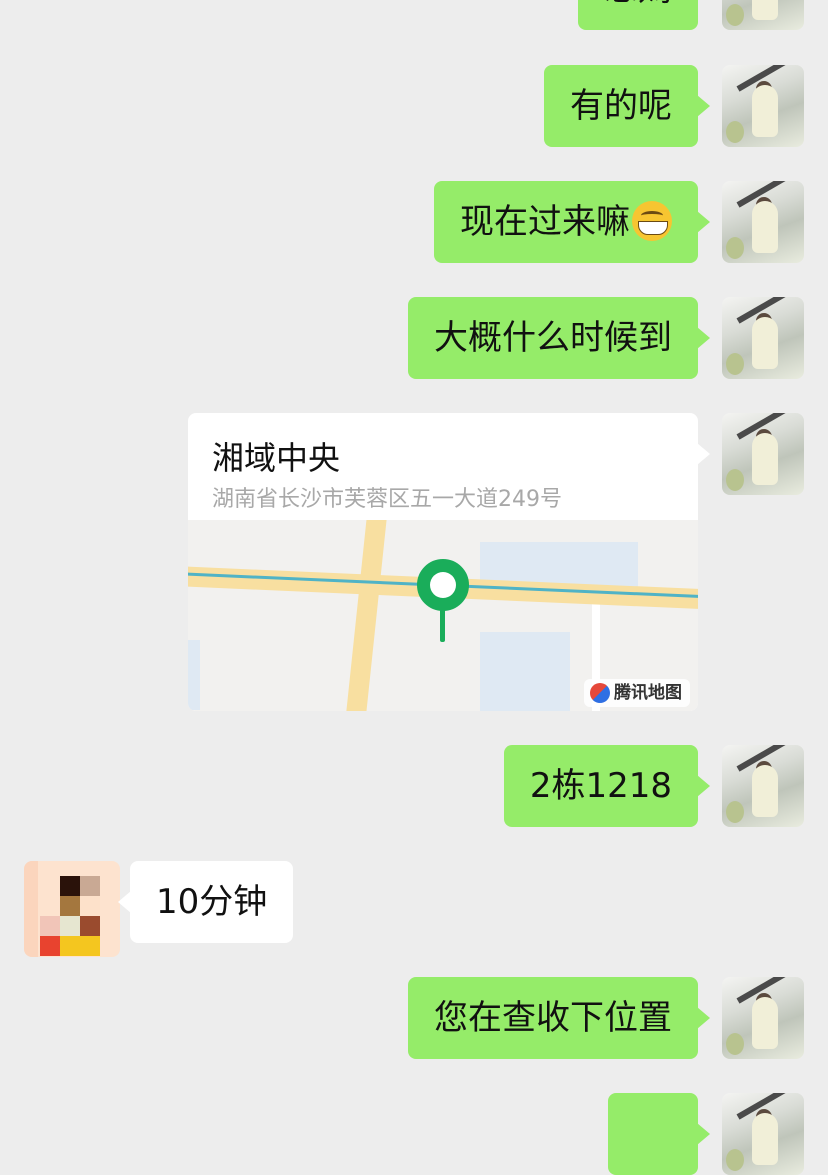 The height and width of the screenshot is (1175, 828). Describe the element at coordinates (212, 902) in the screenshot. I see `message-text: 10分钟` at that location.